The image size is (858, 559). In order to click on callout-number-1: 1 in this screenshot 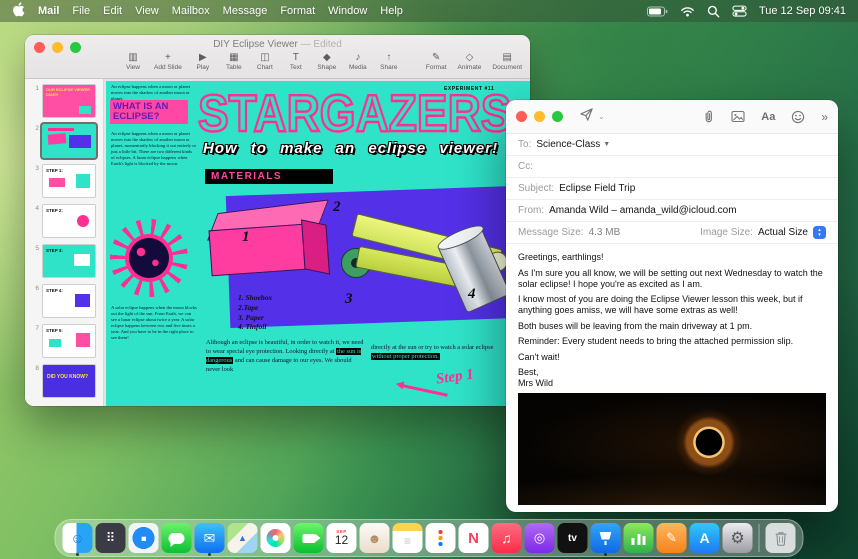, I will do `click(246, 237)`.